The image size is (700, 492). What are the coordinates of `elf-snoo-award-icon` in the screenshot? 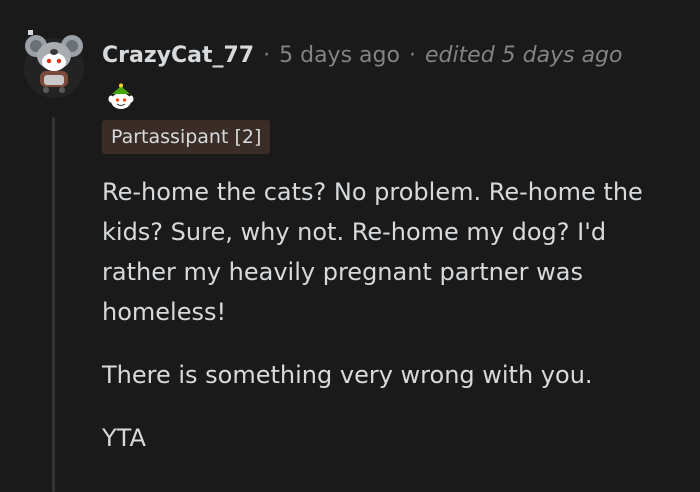 It's located at (121, 97).